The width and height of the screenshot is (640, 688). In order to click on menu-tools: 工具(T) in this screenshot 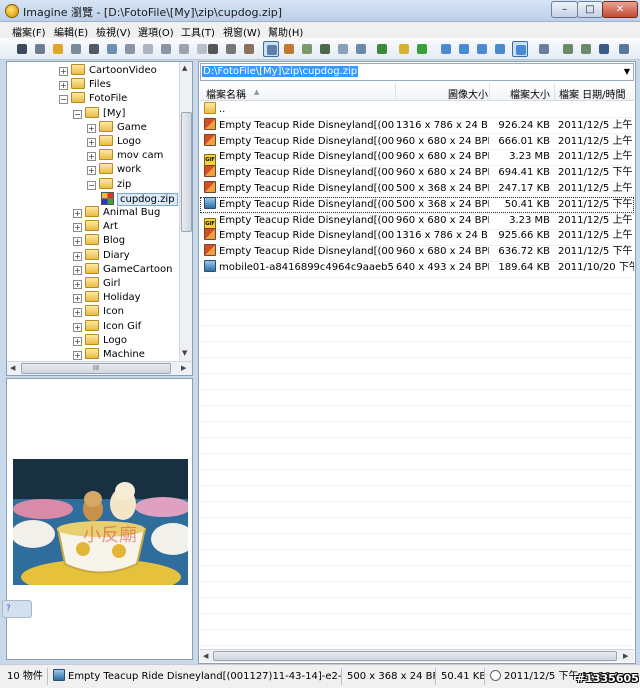, I will do `click(198, 31)`.